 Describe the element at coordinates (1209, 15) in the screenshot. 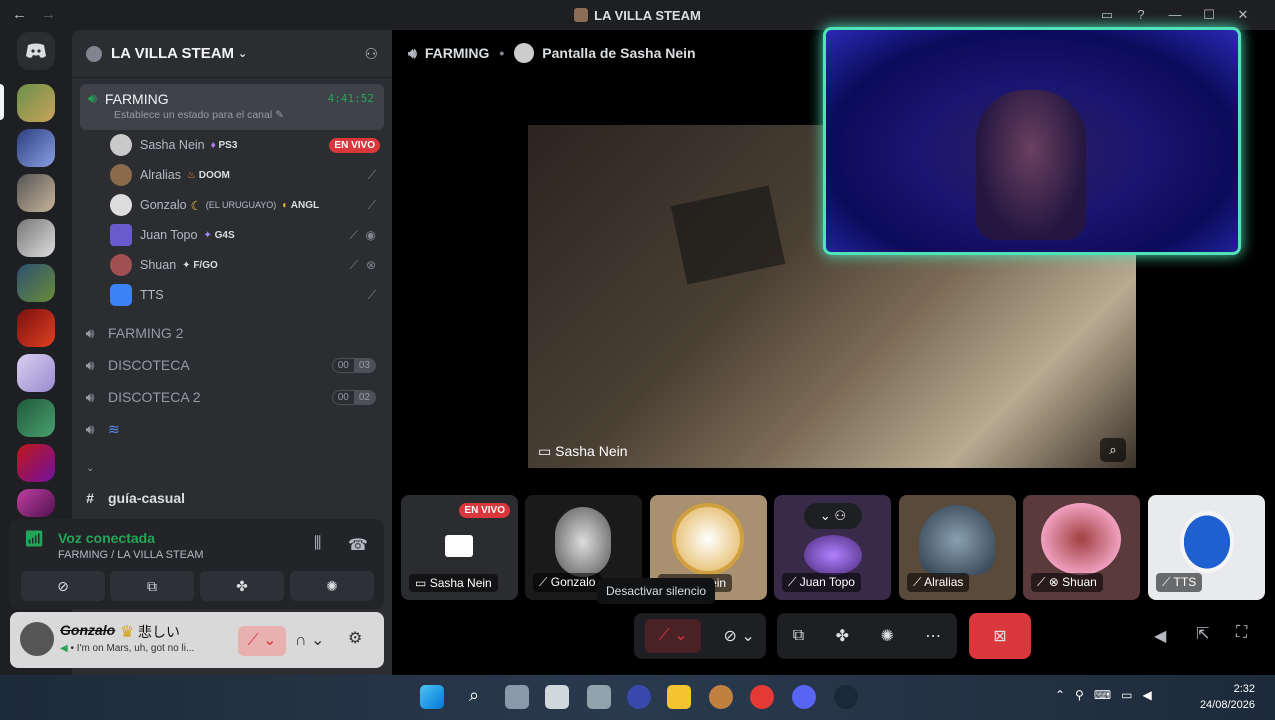

I see `maximize-button: ☐` at that location.